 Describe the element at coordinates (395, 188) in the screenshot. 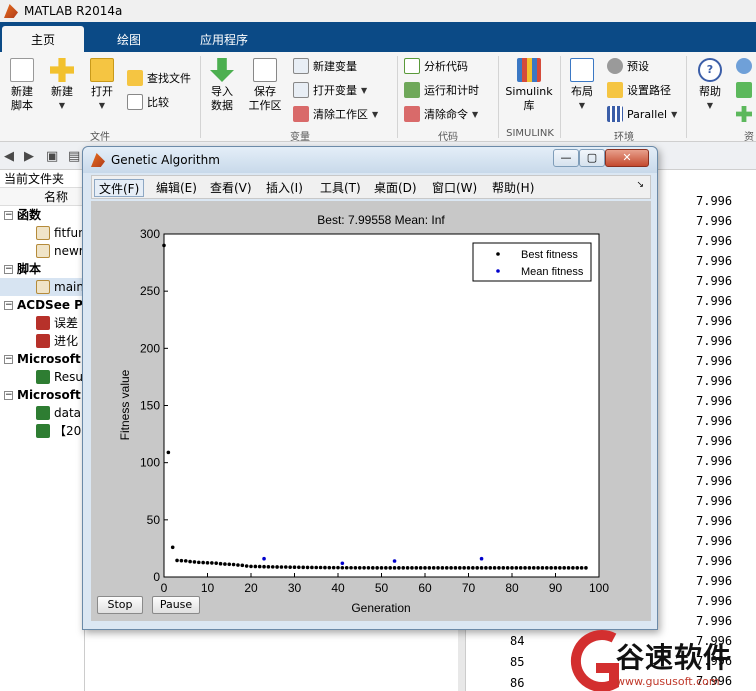

I see `menu-desktop: 桌面(D)` at that location.